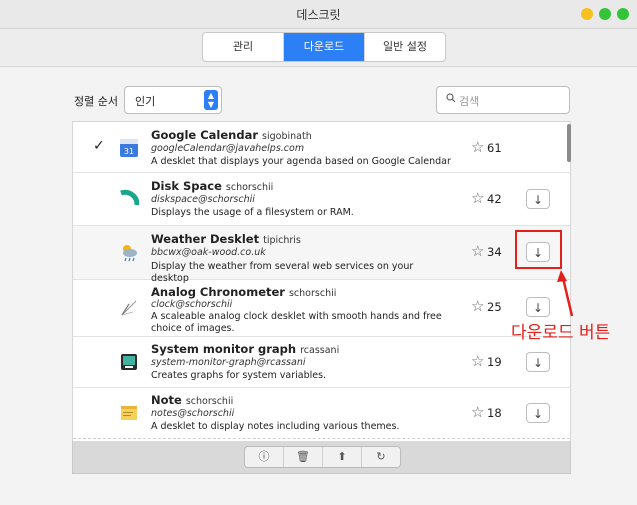  Describe the element at coordinates (243, 47) in the screenshot. I see `tab-manage: 관리` at that location.